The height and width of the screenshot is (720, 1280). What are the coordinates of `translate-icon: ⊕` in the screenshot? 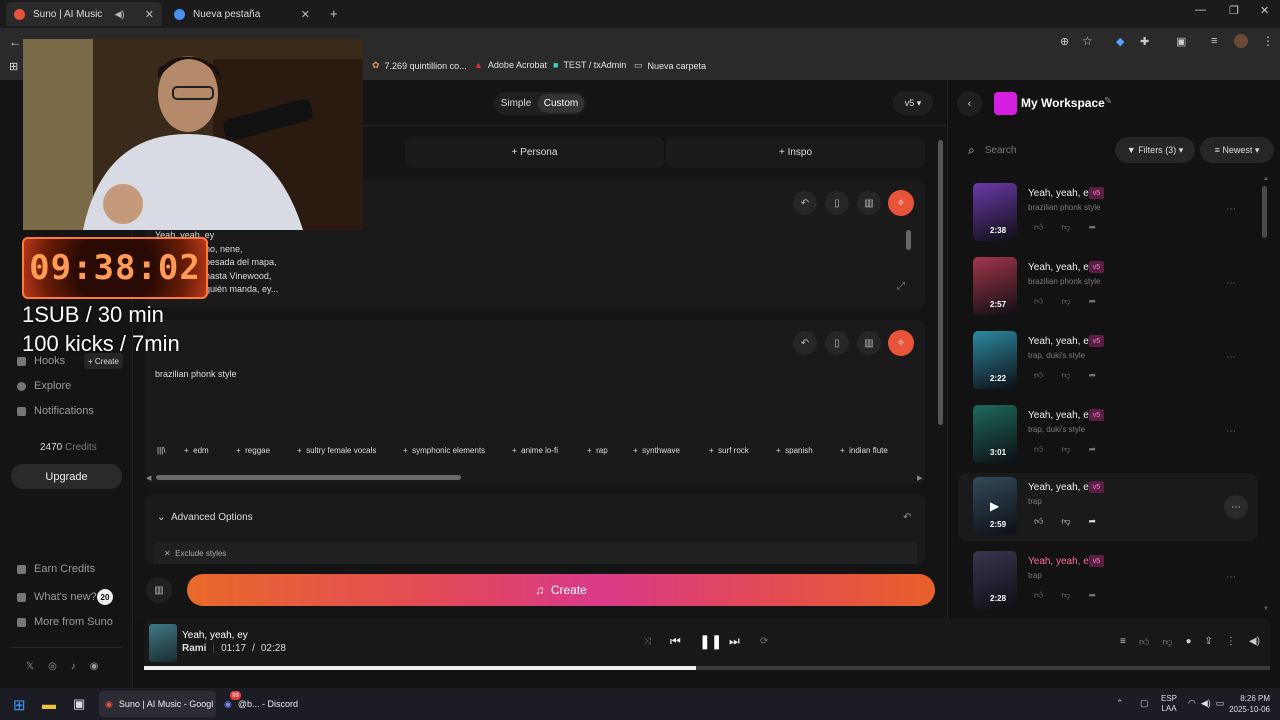 It's located at (1064, 41).